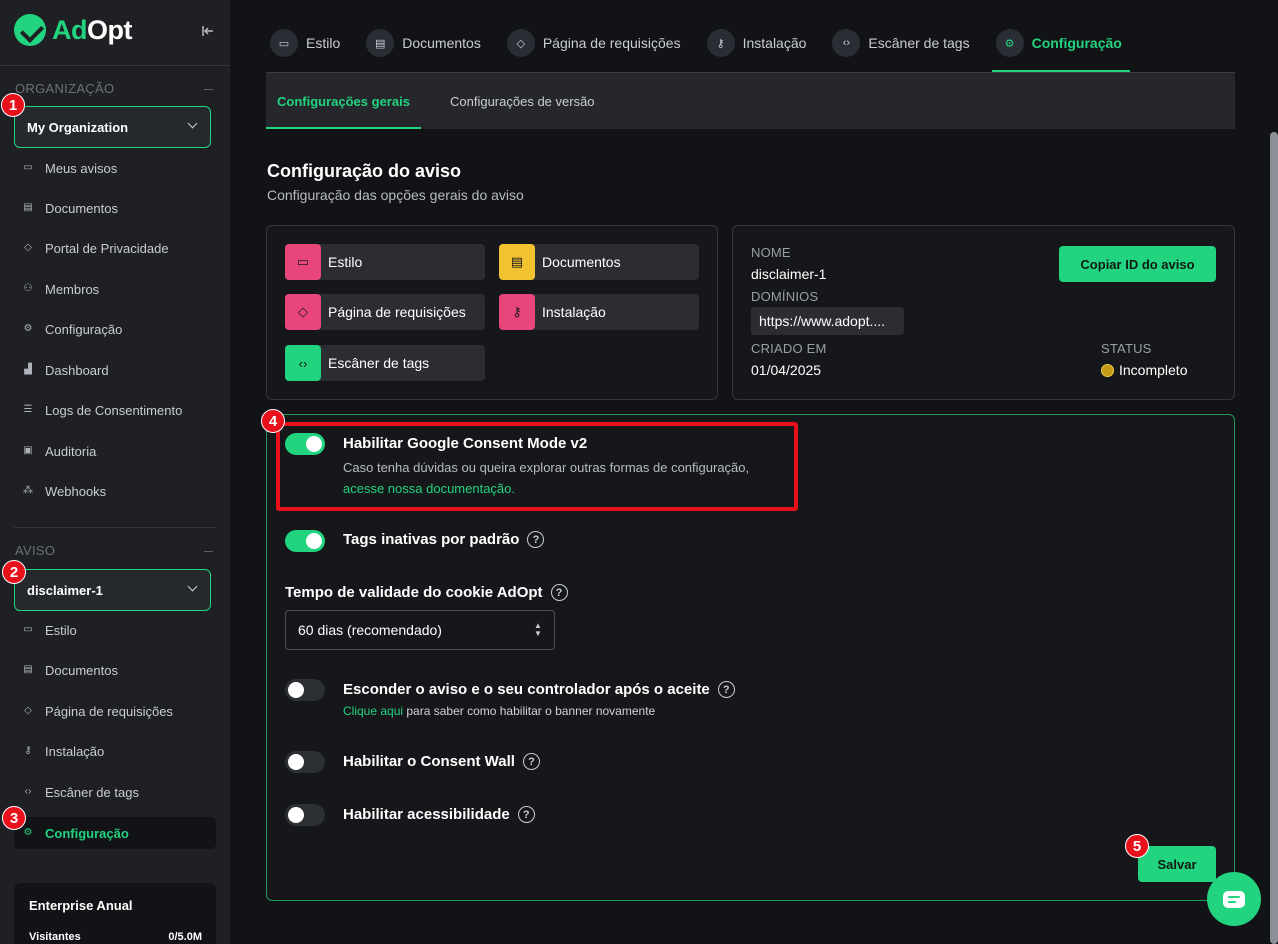 The height and width of the screenshot is (944, 1278). I want to click on sidebar-item-label: Portal de Privacidade, so click(107, 248).